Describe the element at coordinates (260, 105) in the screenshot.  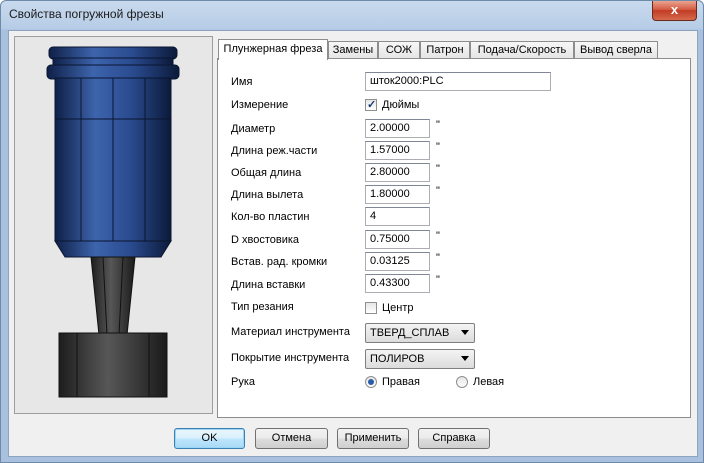
I see `measure-label: Измерение` at that location.